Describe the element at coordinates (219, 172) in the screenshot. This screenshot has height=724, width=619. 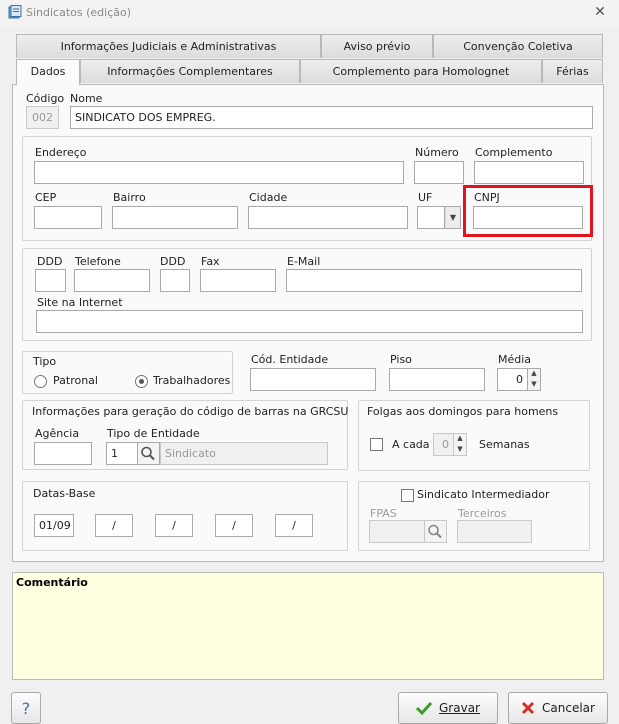
I see `endereco-field` at that location.